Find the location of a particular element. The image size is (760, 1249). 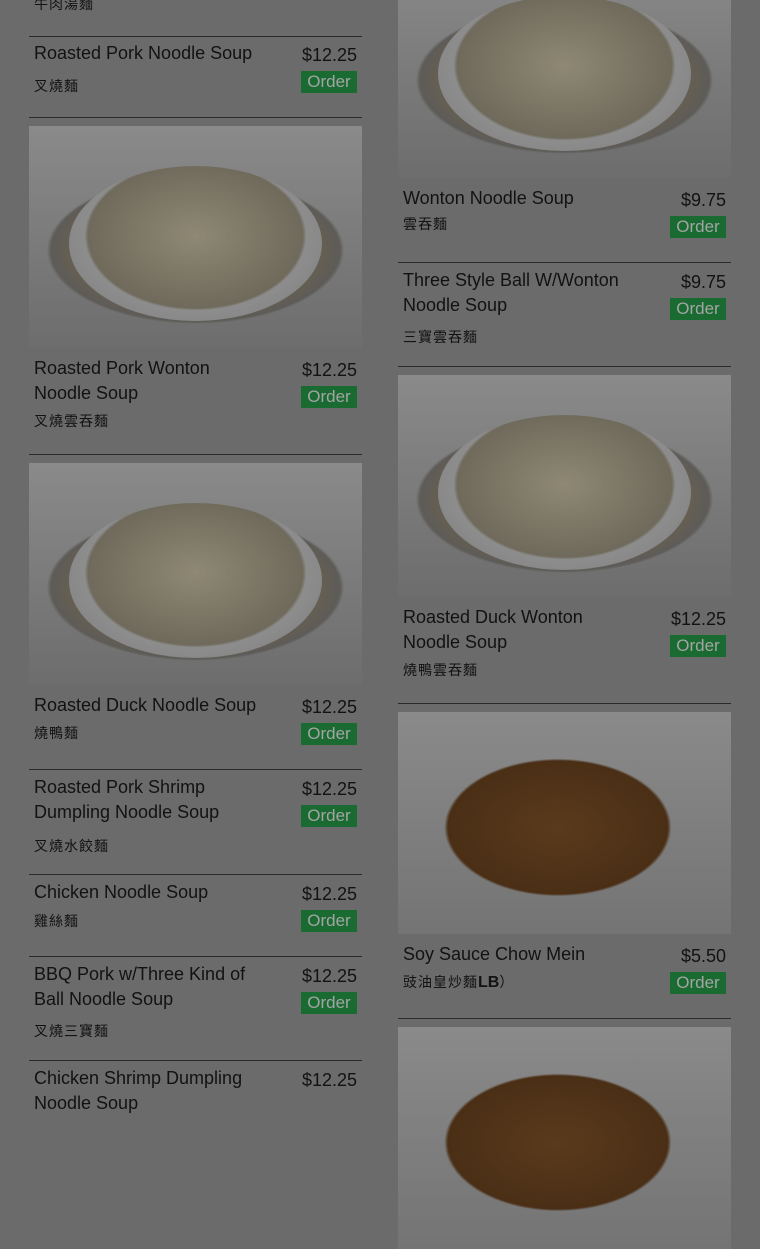

dish-name: Wonton Noodle Soup is located at coordinates (488, 198).